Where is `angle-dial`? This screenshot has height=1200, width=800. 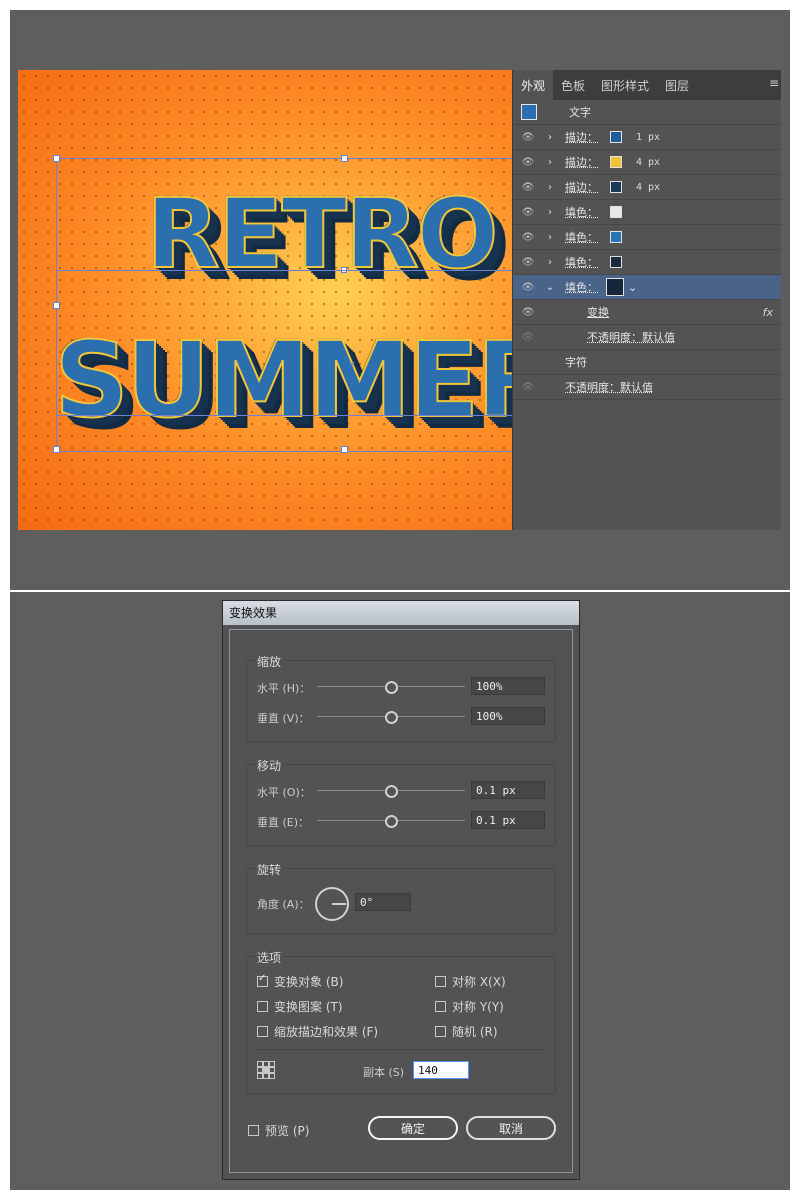
angle-dial is located at coordinates (332, 904).